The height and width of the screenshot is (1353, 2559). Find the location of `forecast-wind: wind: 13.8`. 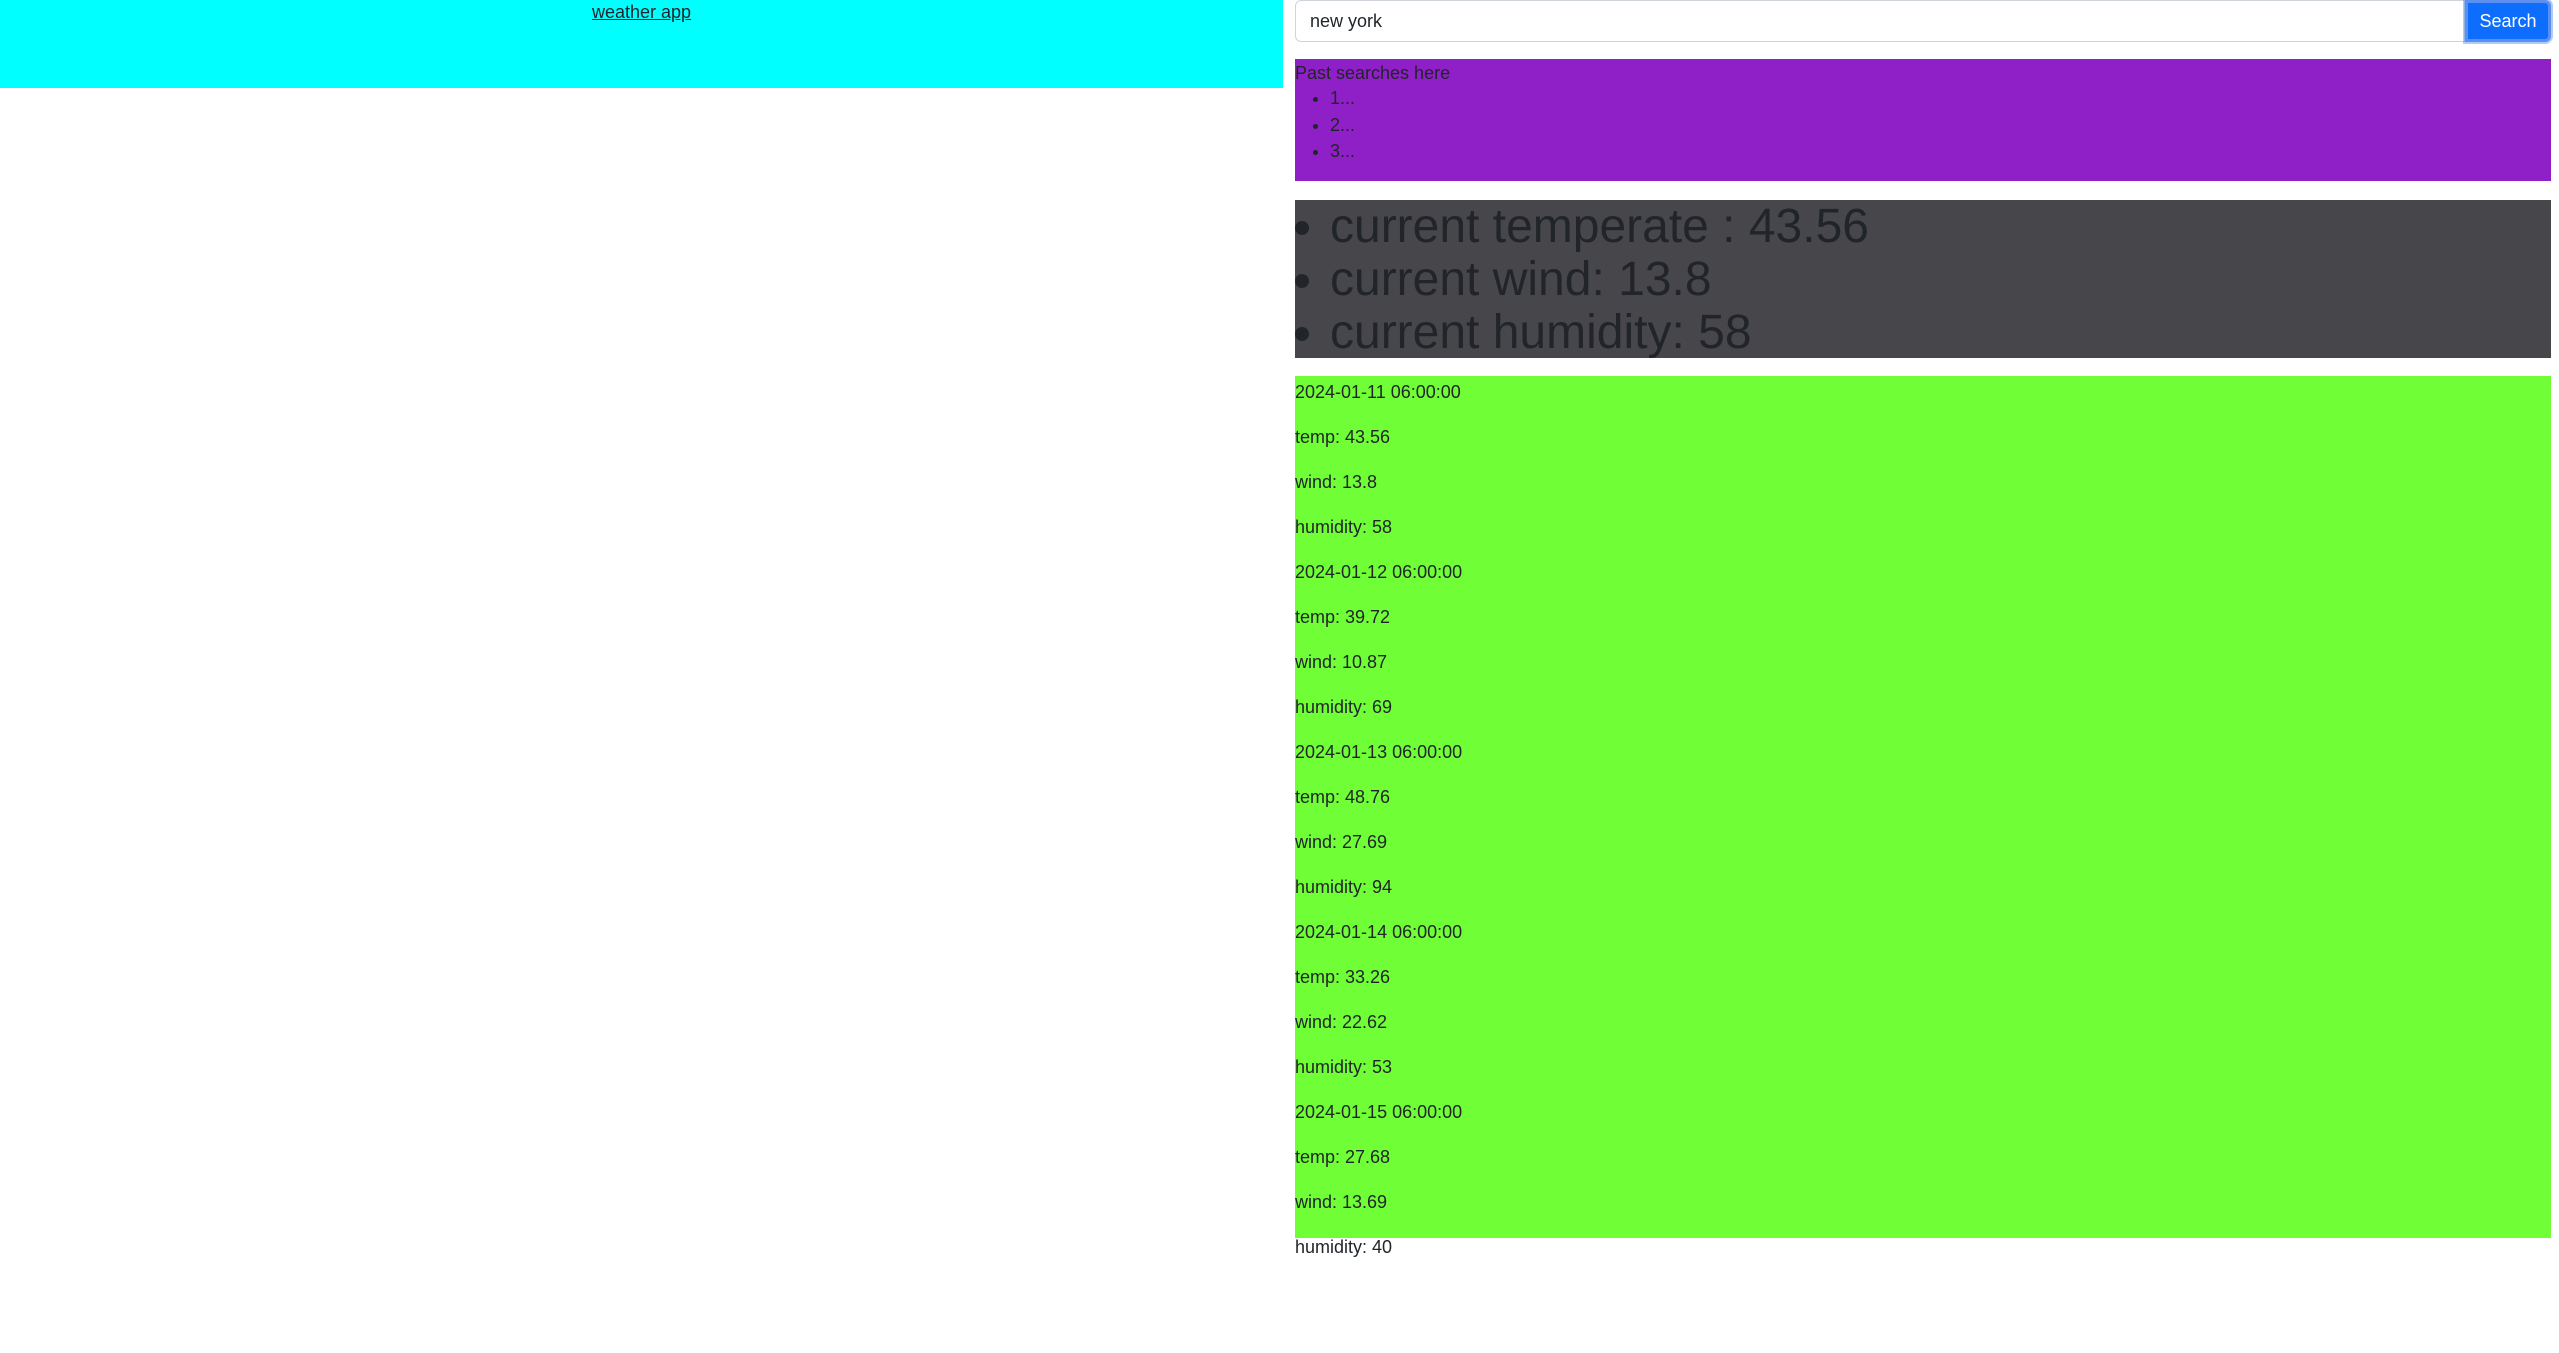

forecast-wind: wind: 13.8 is located at coordinates (1336, 482).